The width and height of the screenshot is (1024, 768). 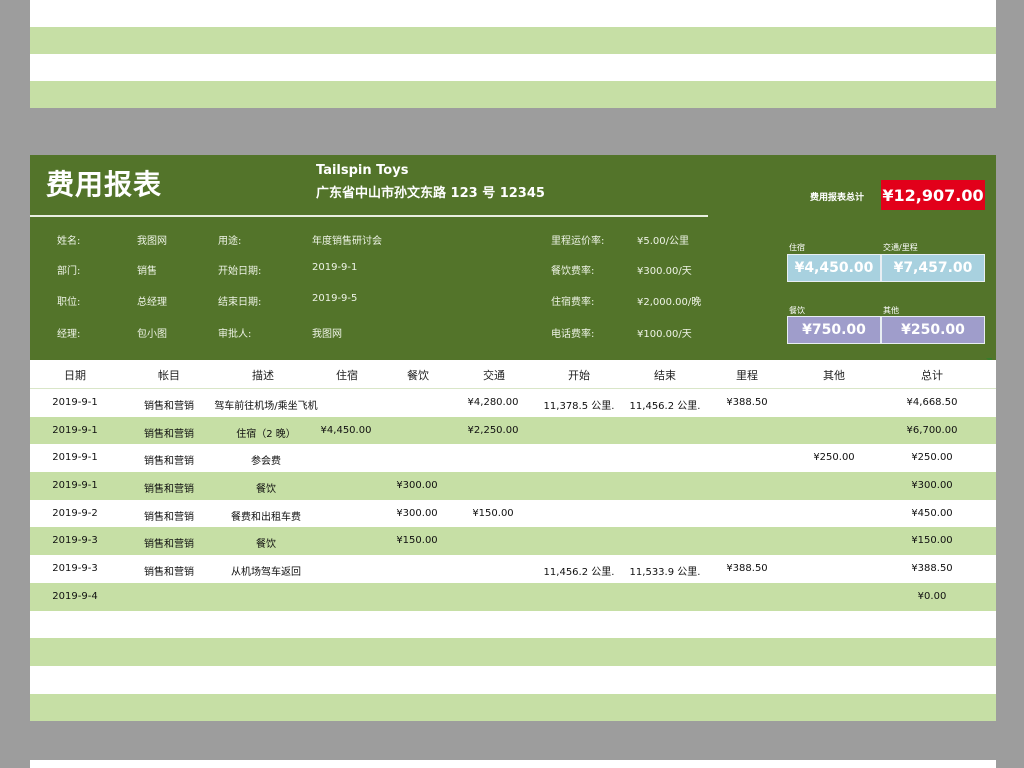 What do you see at coordinates (169, 375) in the screenshot?
I see `column-header: 帐目` at bounding box center [169, 375].